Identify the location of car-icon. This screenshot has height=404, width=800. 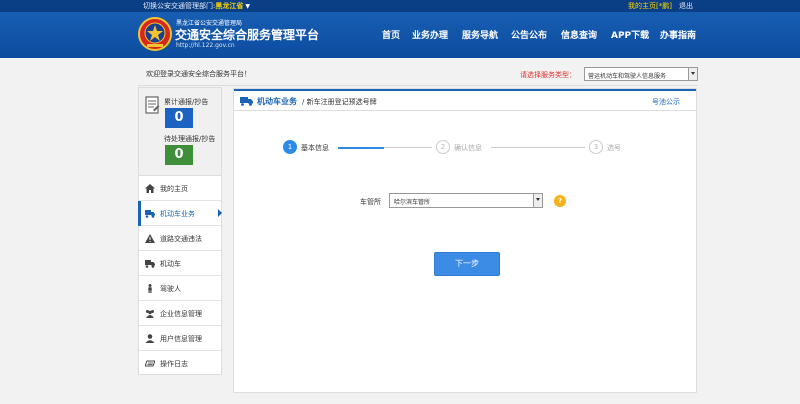
(150, 264).